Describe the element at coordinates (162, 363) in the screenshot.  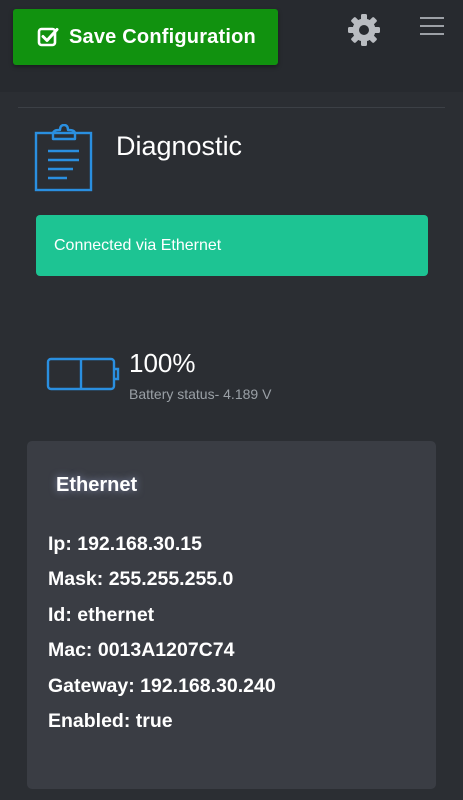
I see `battery-percentage: 100%` at that location.